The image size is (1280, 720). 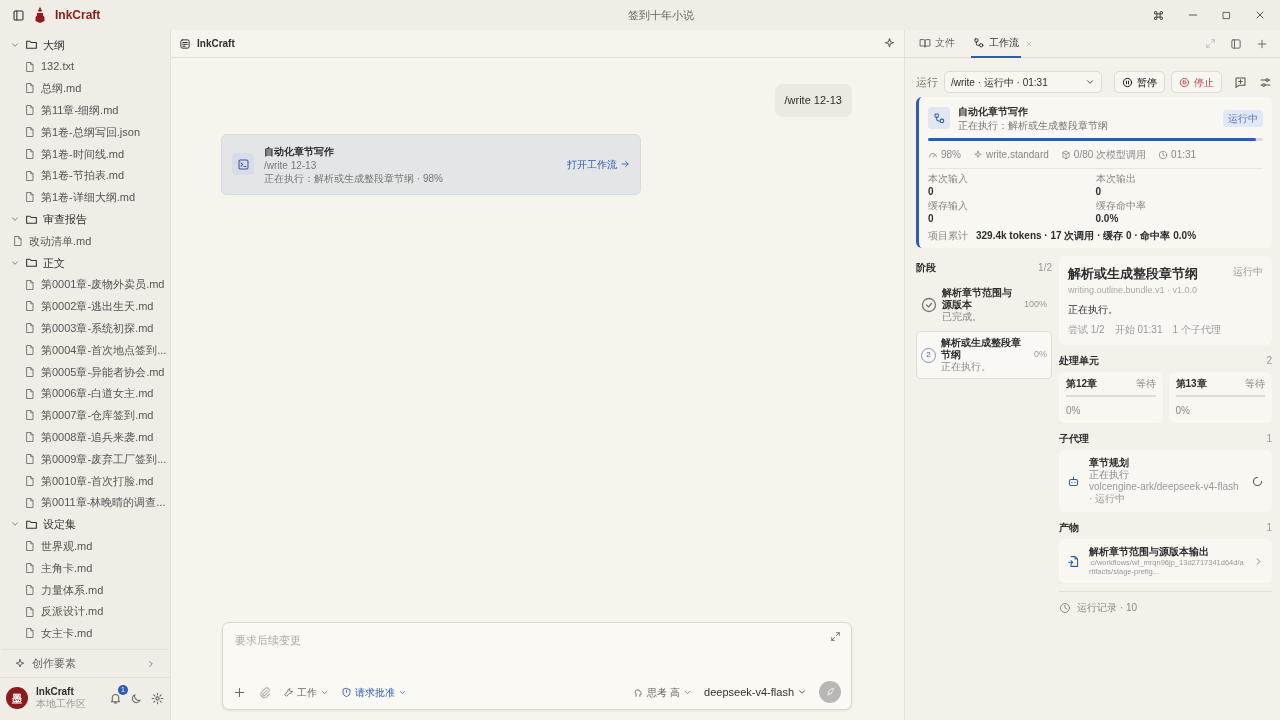 I want to click on run-label: 运行, so click(x=927, y=82).